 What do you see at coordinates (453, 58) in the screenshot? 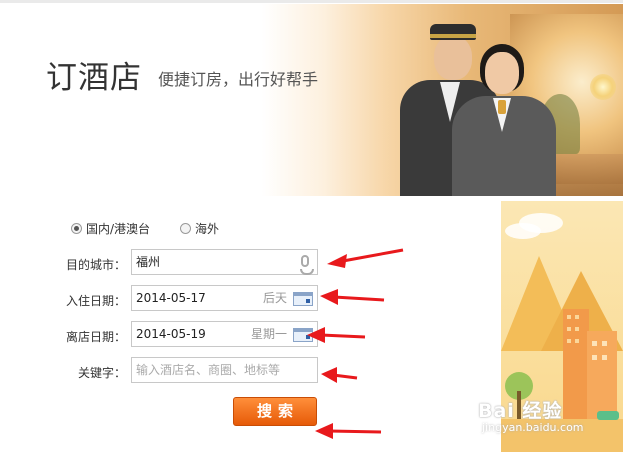
I see `doorman-head` at bounding box center [453, 58].